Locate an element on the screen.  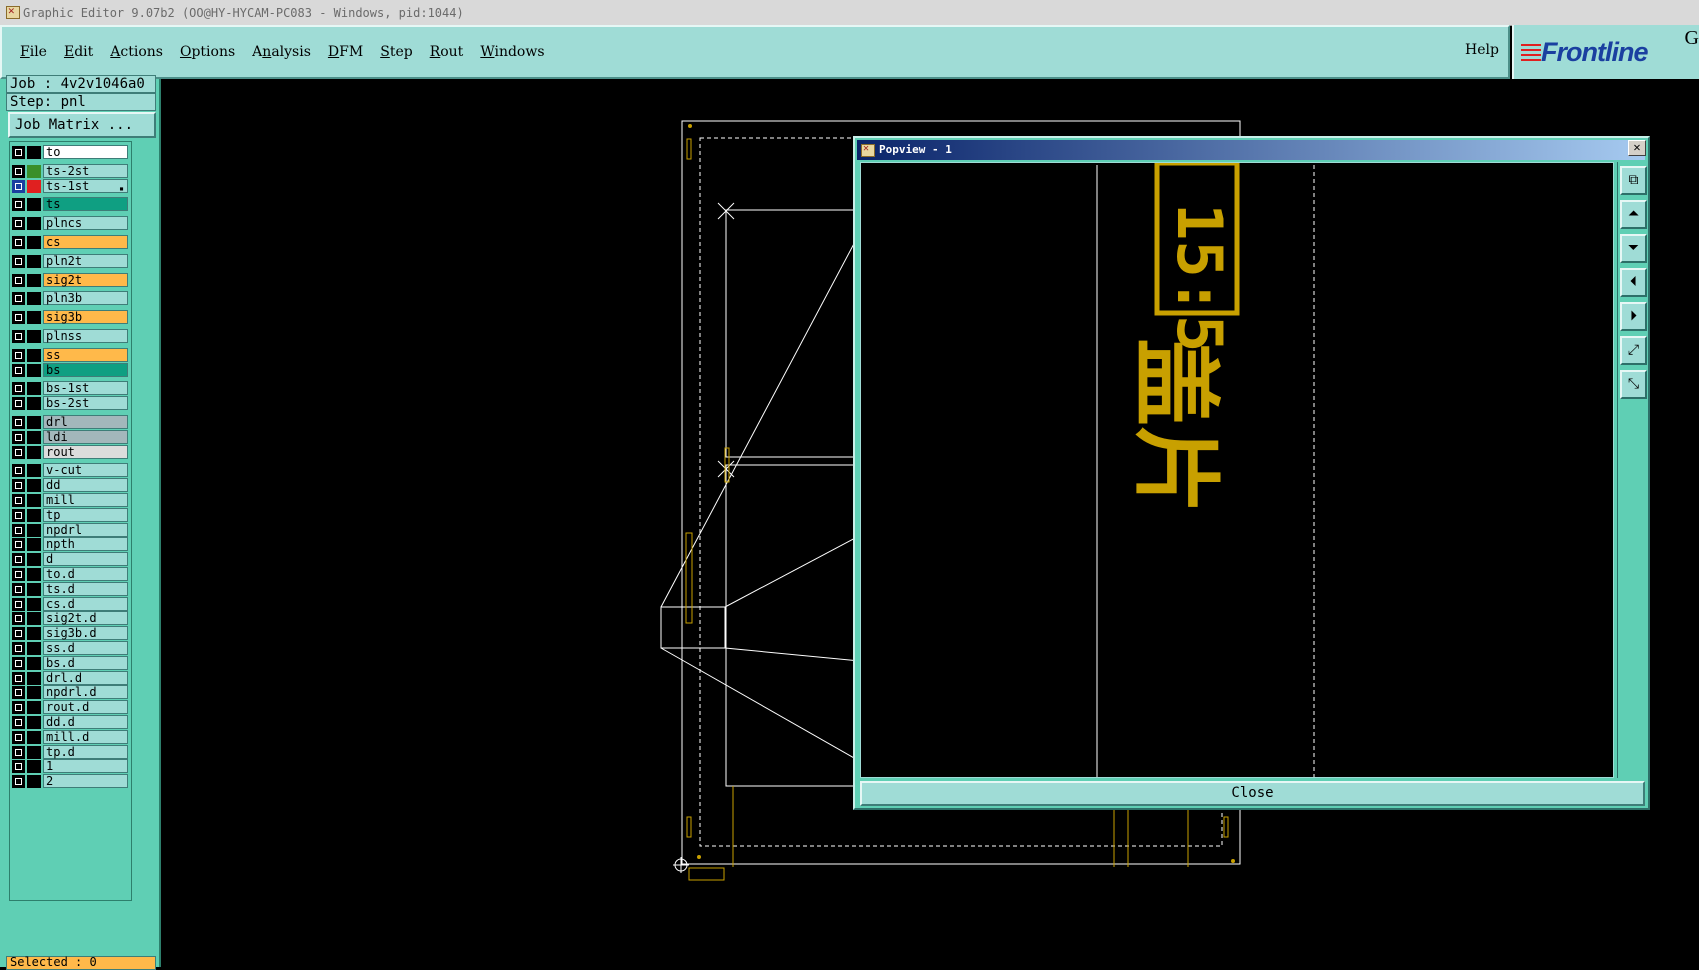
menu-actions: Actions is located at coordinates (136, 52).